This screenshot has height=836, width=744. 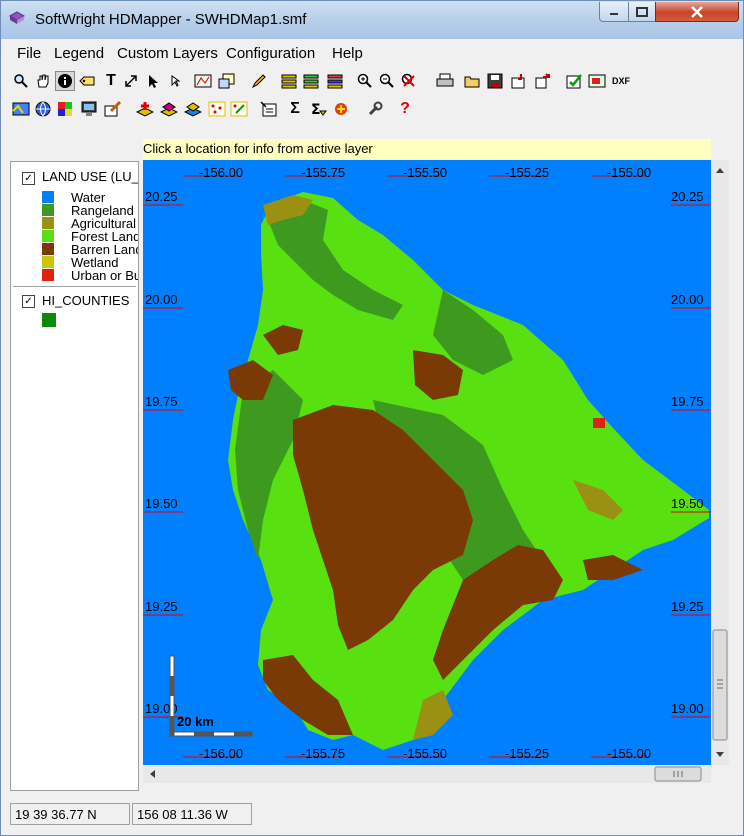 What do you see at coordinates (28, 178) in the screenshot?
I see `layer-checkbox-land-use: ✓` at bounding box center [28, 178].